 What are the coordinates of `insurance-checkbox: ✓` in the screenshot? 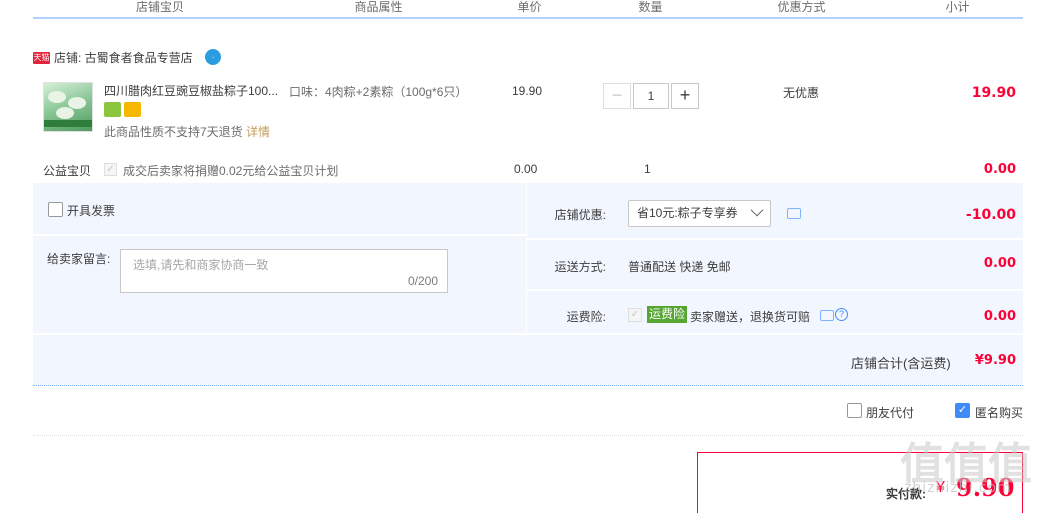 It's located at (635, 315).